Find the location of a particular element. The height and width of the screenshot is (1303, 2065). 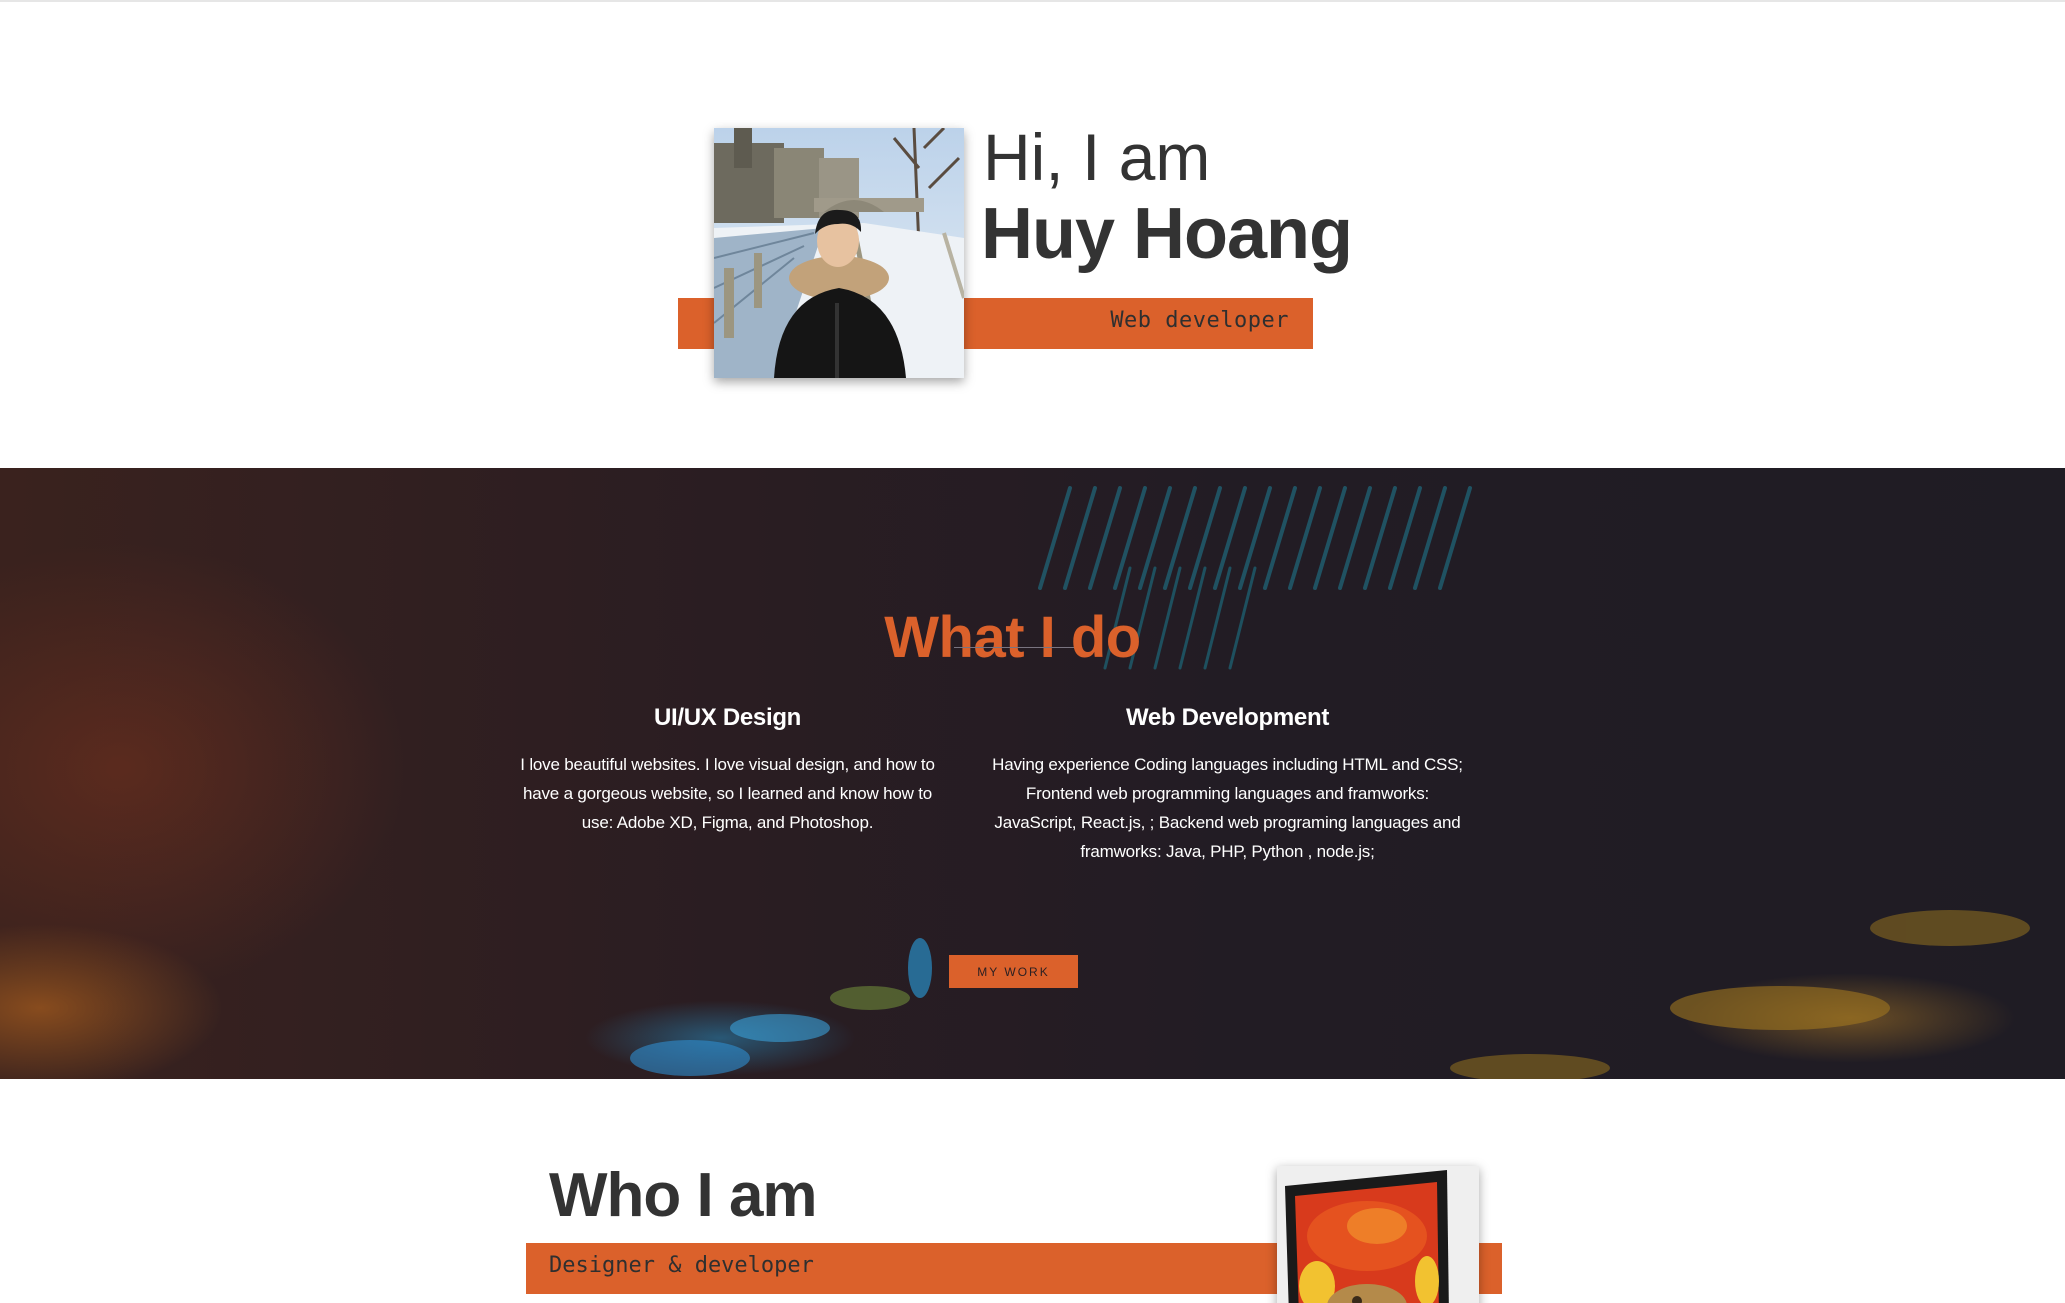

section-divider is located at coordinates (1014, 647).